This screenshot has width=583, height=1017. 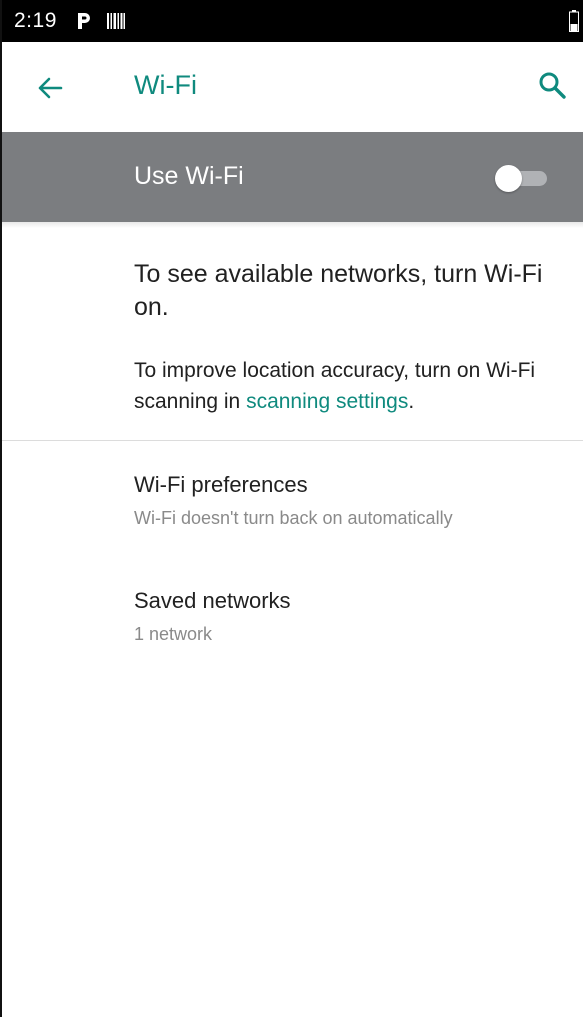 I want to click on toggle-thumb, so click(x=508, y=178).